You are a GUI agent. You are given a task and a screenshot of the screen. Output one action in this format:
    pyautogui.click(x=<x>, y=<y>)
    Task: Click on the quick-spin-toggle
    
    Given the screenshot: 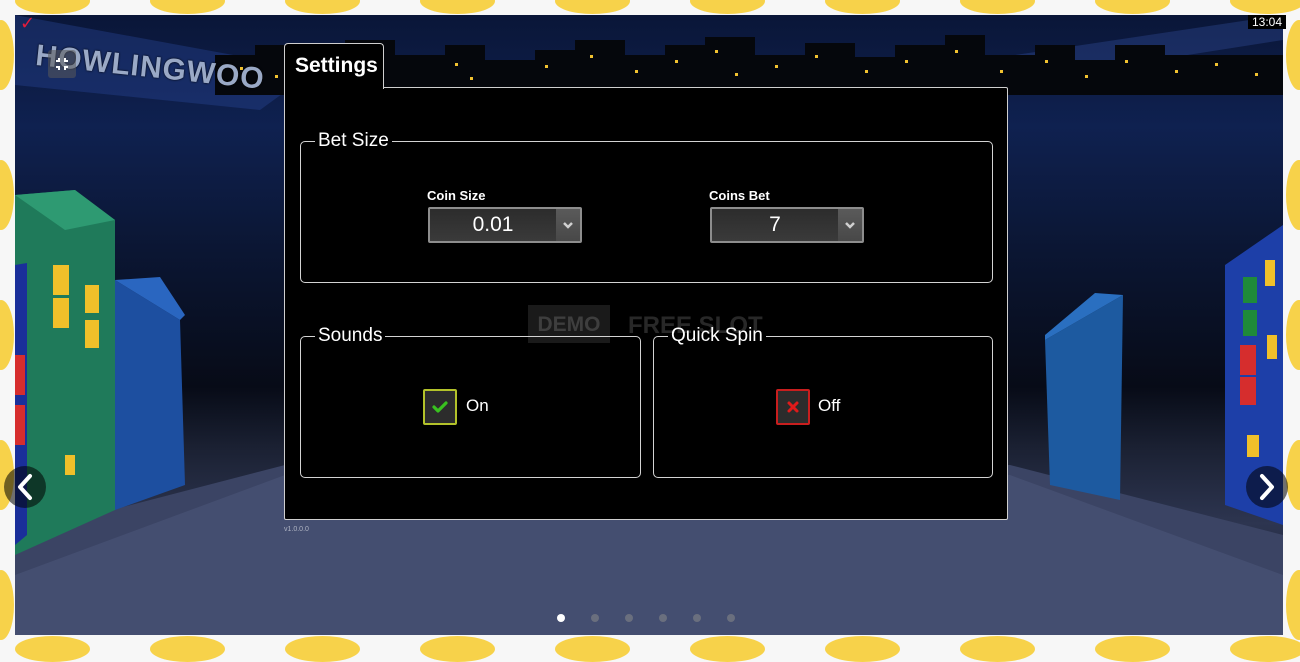 What is the action you would take?
    pyautogui.click(x=793, y=407)
    